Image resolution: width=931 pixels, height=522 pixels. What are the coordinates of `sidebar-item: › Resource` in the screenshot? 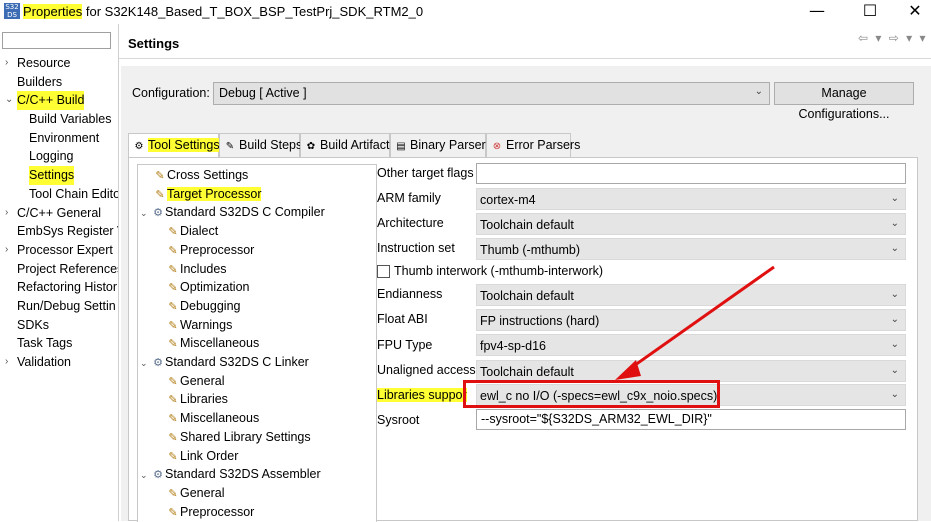 It's located at (59, 63).